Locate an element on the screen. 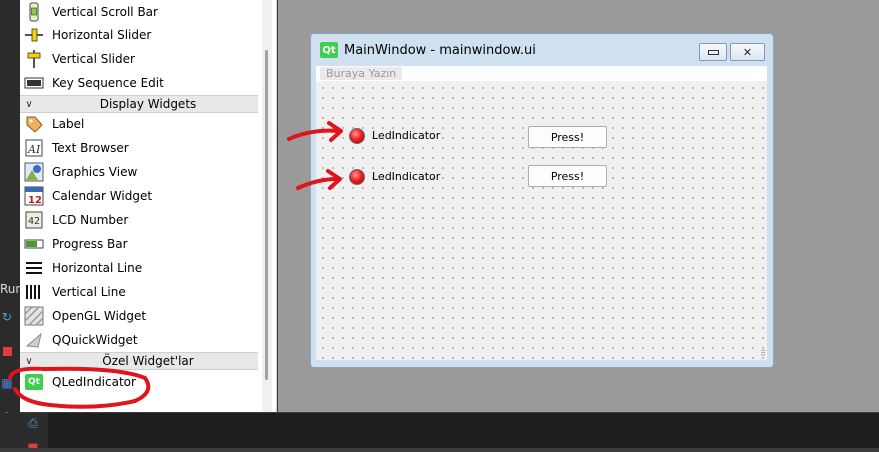  window-title: MainWindow - mainwindow.ui is located at coordinates (440, 50).